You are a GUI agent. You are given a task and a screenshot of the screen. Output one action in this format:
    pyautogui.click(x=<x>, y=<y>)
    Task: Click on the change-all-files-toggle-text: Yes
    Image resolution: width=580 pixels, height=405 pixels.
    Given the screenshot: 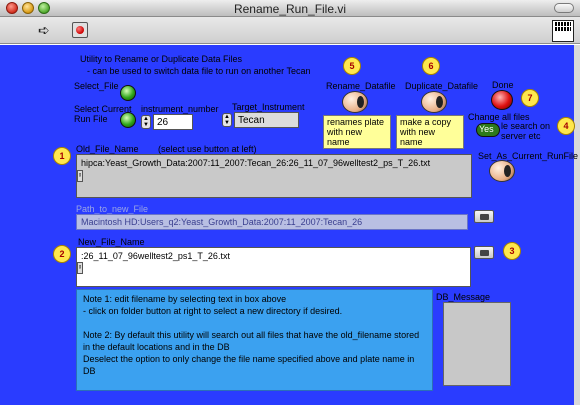 What is the action you would take?
    pyautogui.click(x=486, y=129)
    